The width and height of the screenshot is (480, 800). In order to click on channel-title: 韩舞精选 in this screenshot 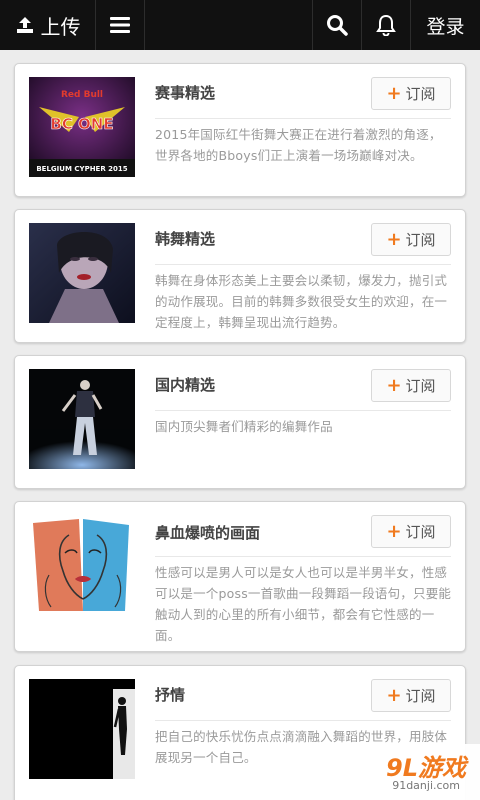, I will do `click(185, 239)`.